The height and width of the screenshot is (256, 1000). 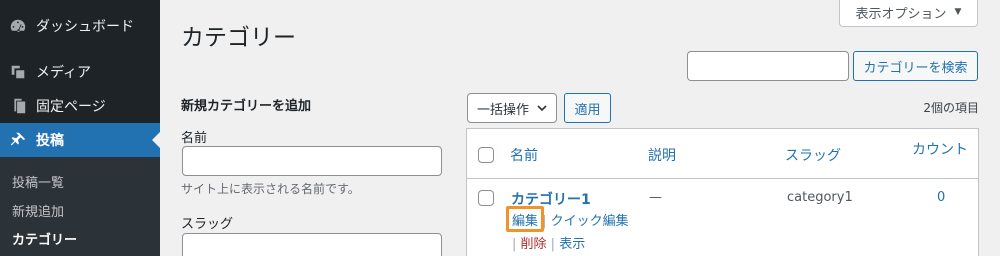 I want to click on column-slug: スラッグ, so click(x=813, y=155).